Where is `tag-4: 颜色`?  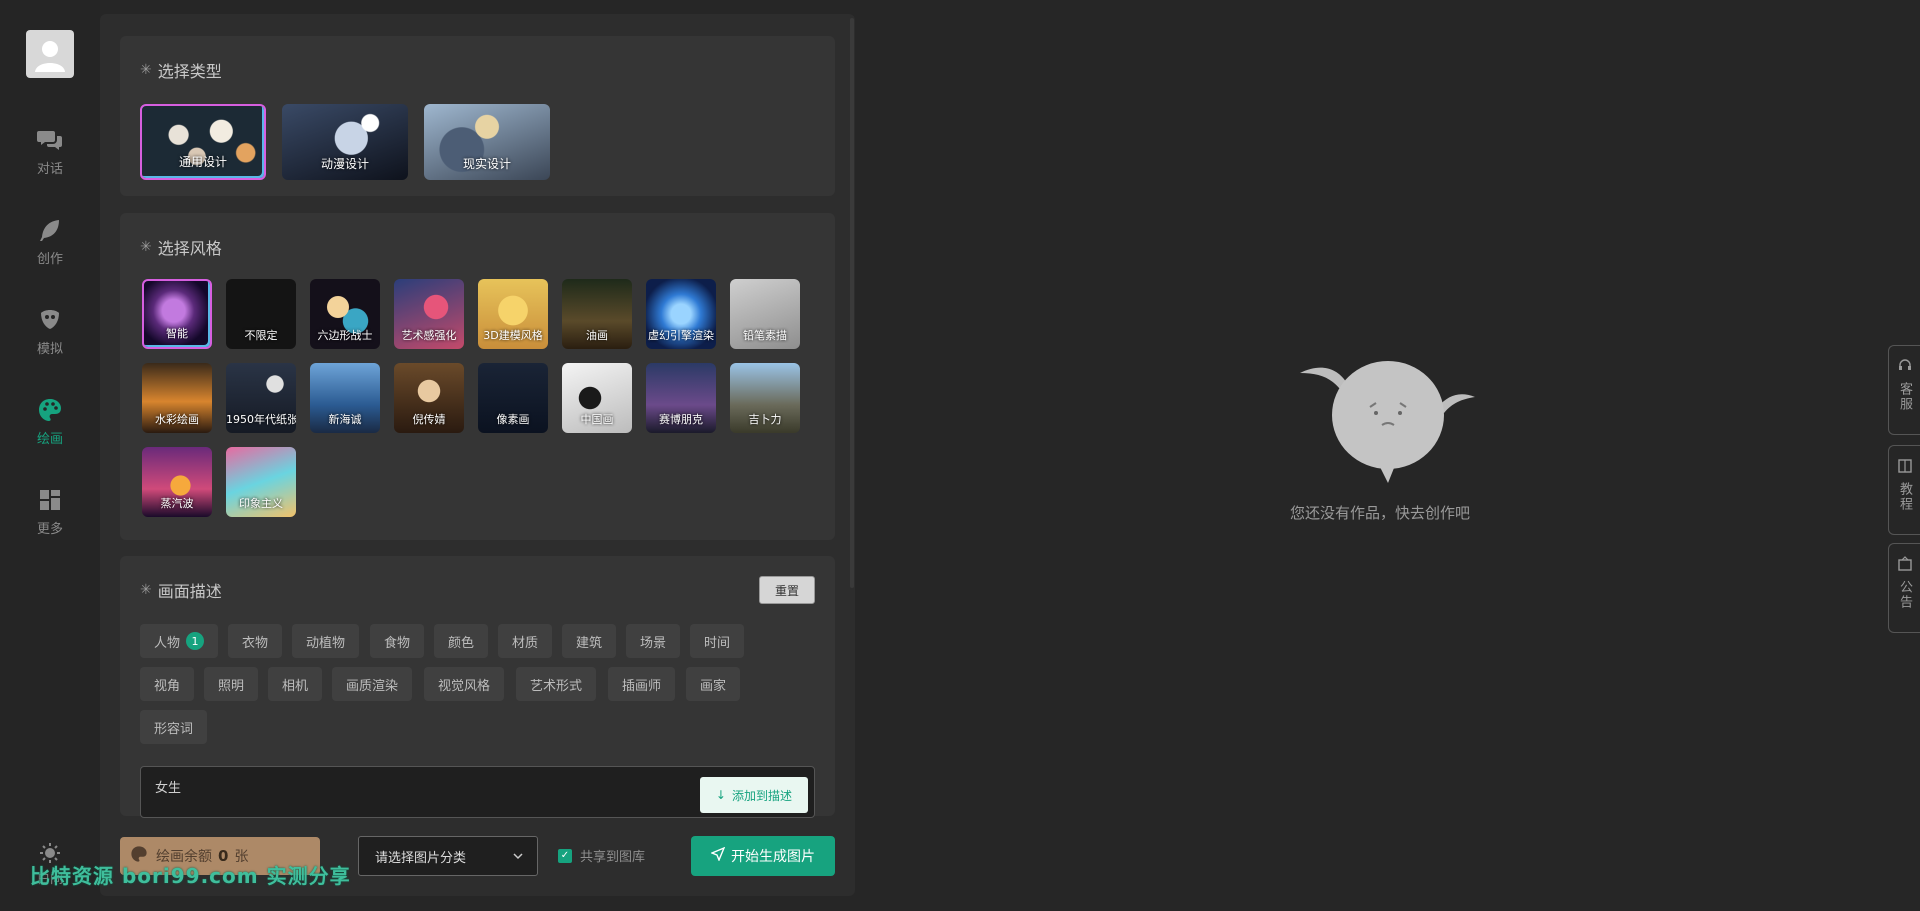
tag-4: 颜色 is located at coordinates (461, 641).